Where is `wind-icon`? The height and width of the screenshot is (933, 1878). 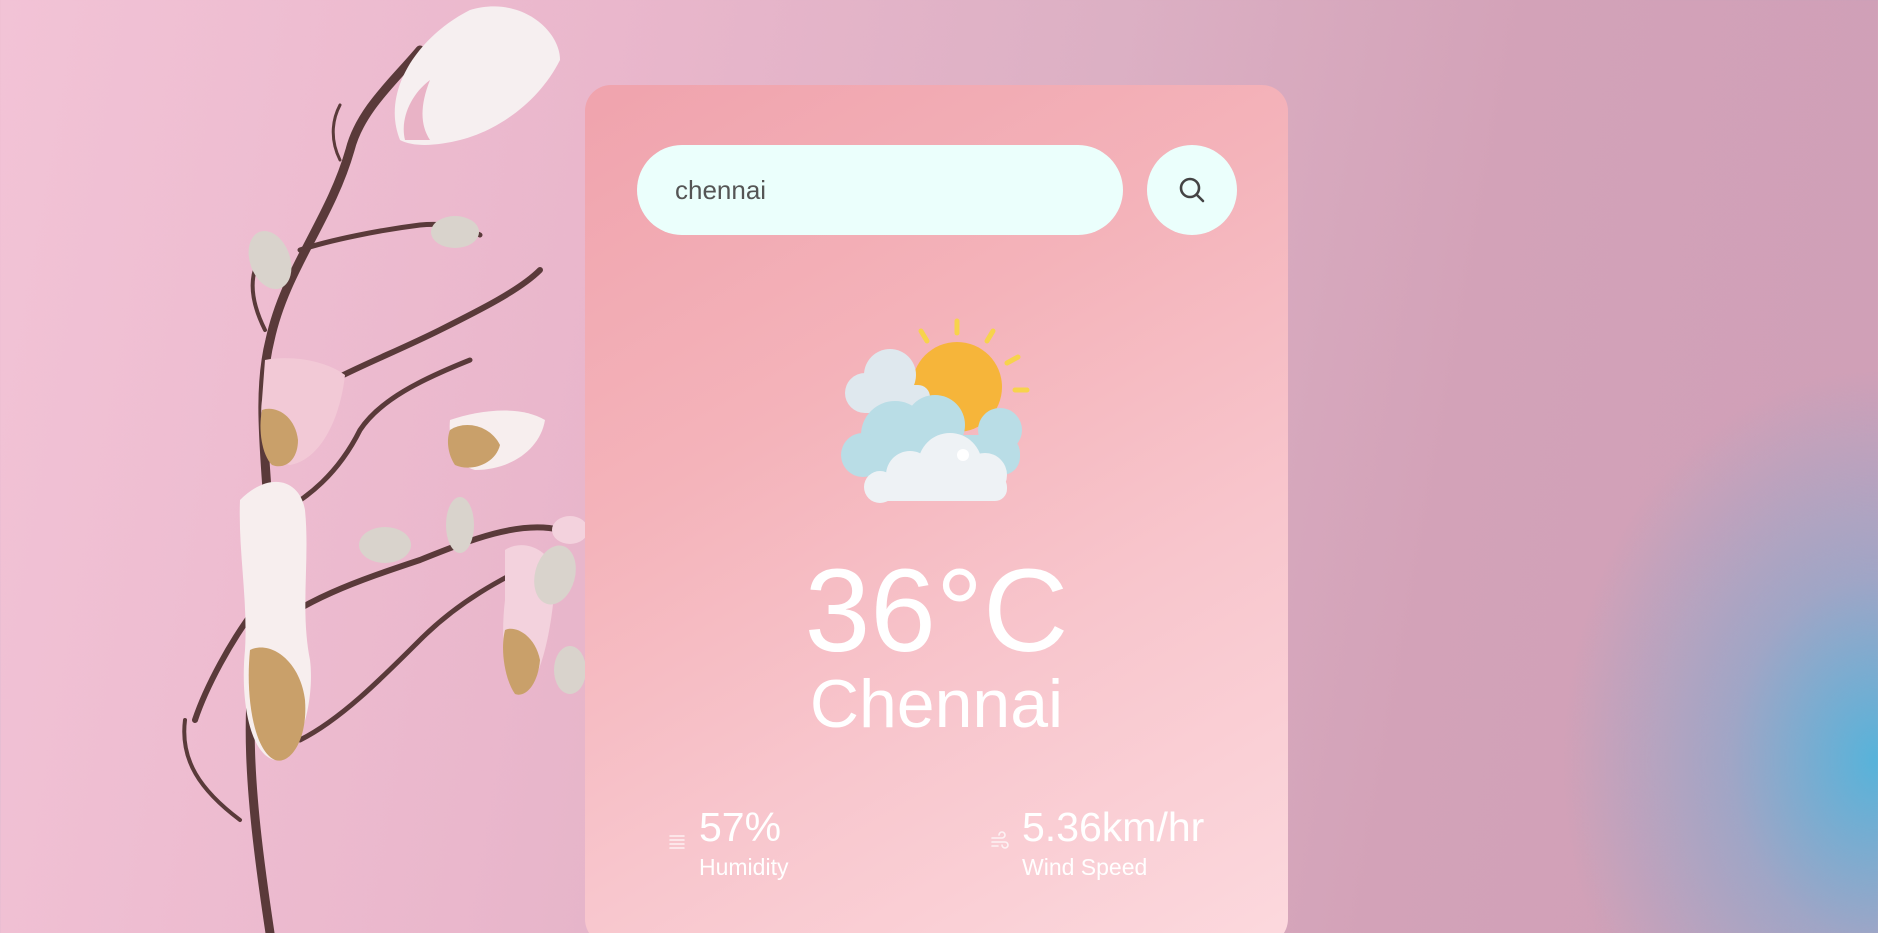
wind-icon is located at coordinates (1000, 840).